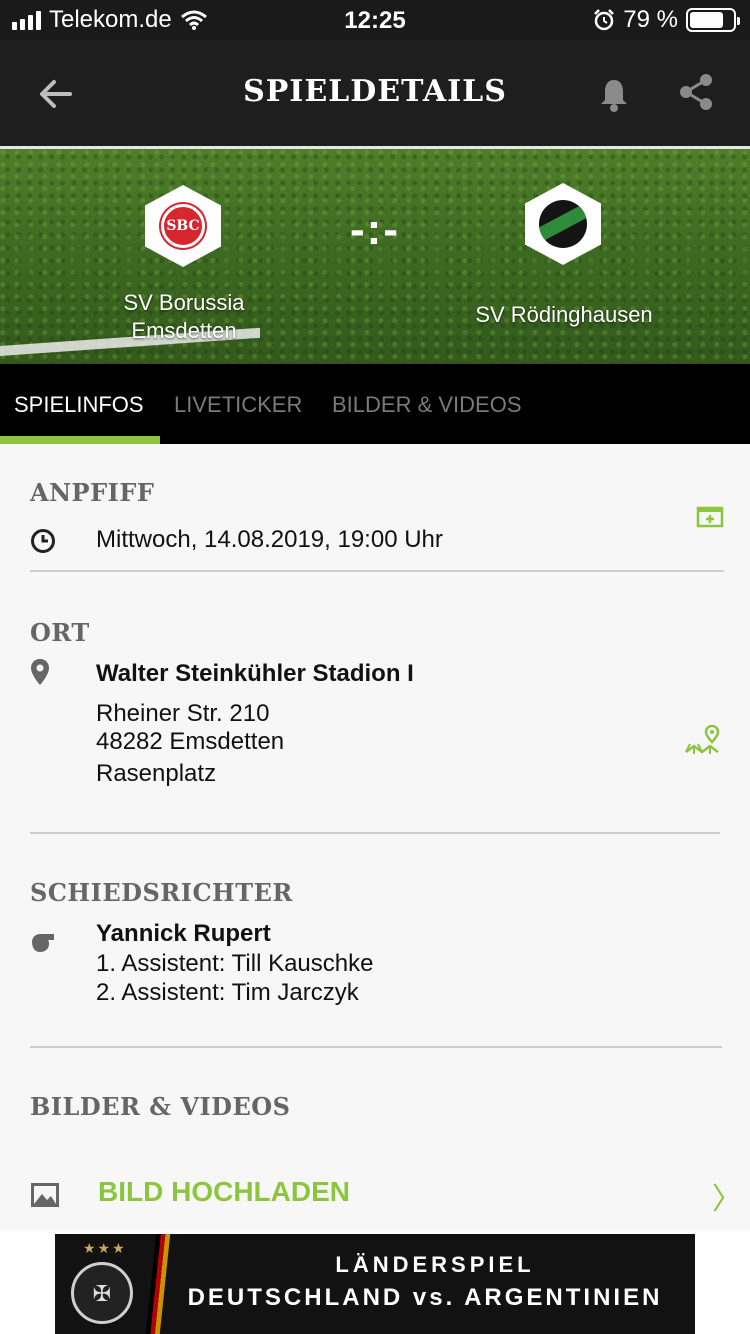 The height and width of the screenshot is (1334, 750). I want to click on dfb-eagle-icon: ✠, so click(102, 1293).